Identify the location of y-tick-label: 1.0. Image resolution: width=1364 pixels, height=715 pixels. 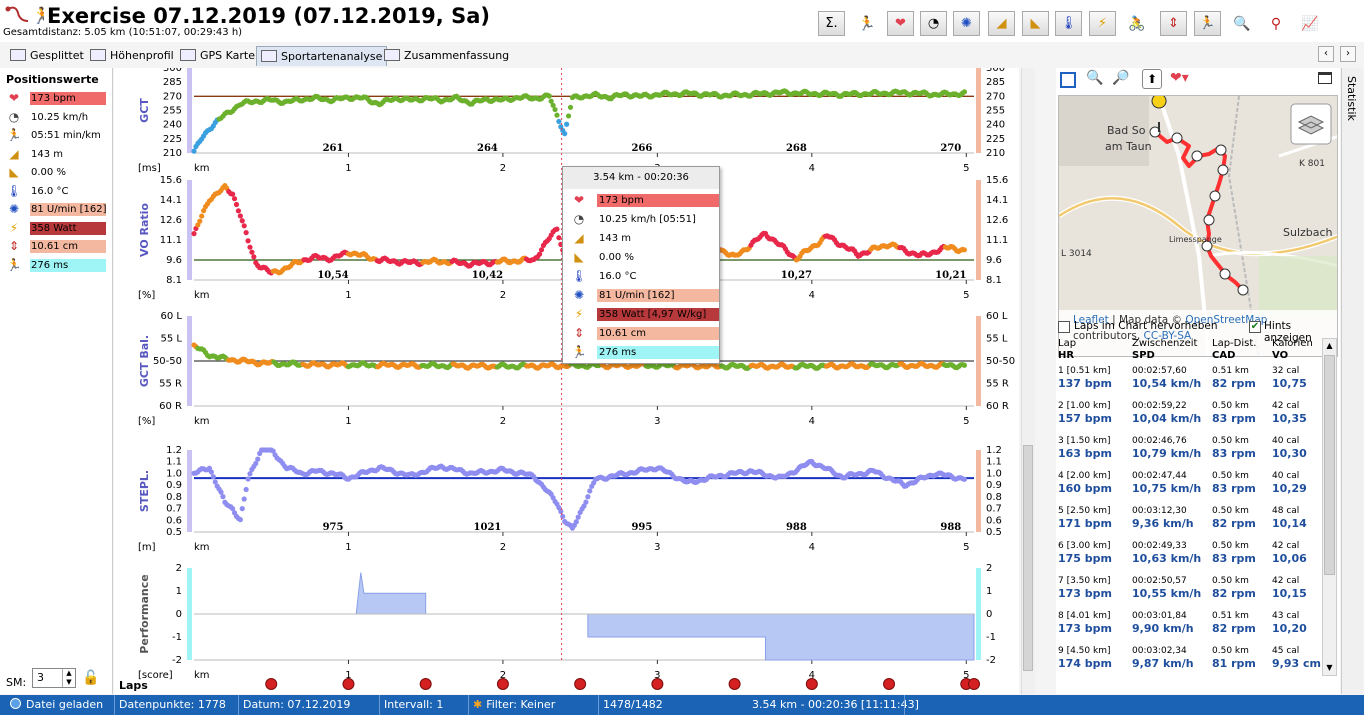
(174, 473).